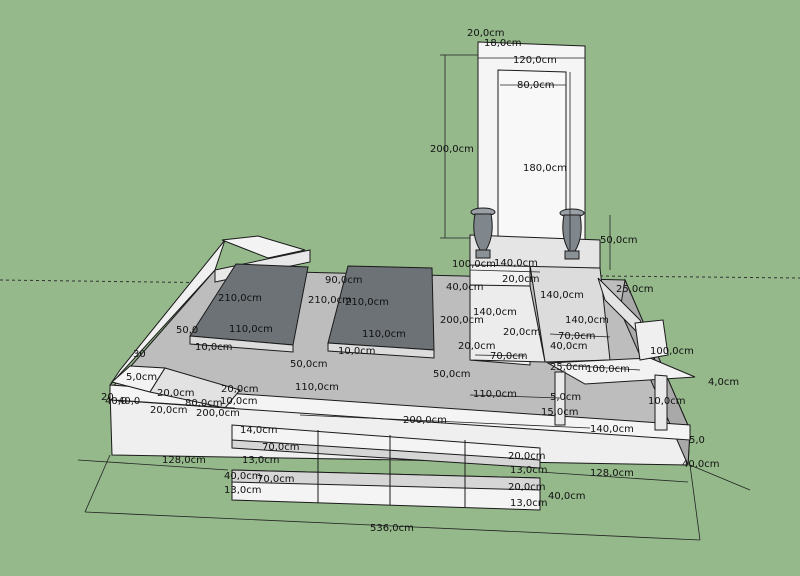  Describe the element at coordinates (116, 401) in the screenshot. I see `dim-label: 40,0` at that location.